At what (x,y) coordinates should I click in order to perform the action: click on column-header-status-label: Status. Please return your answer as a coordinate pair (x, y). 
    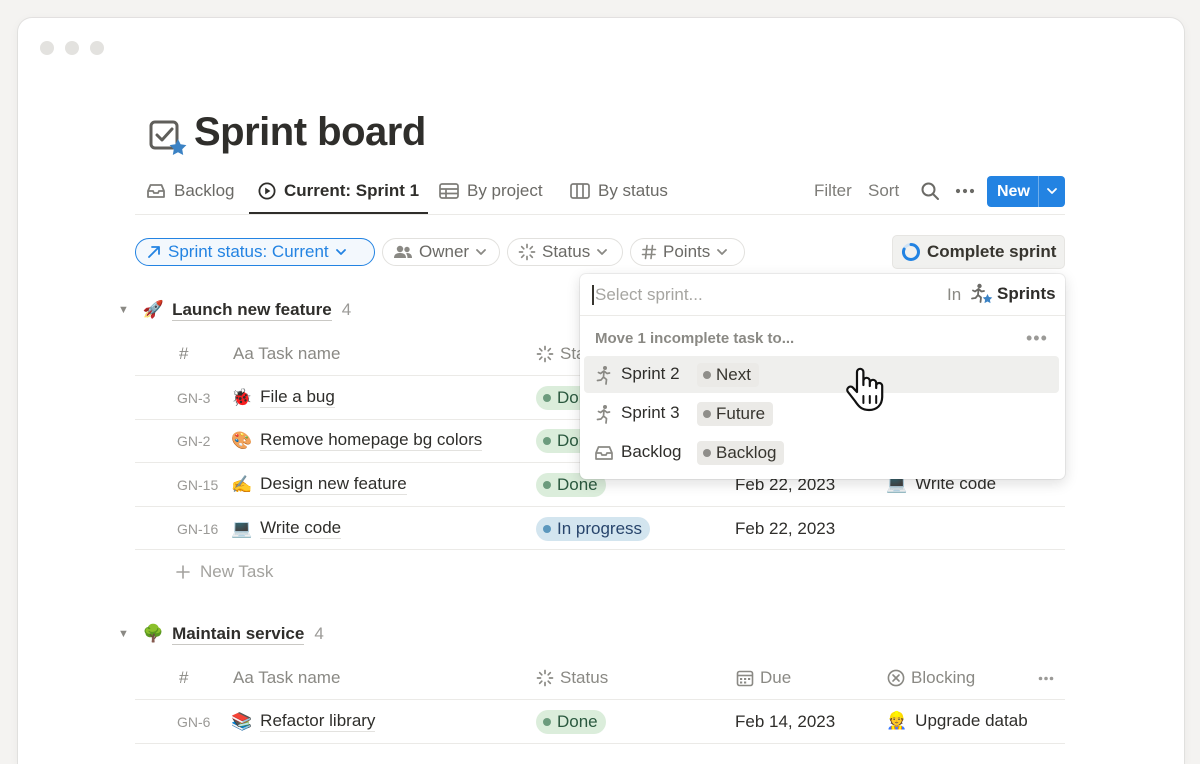
    Looking at the image, I should click on (584, 677).